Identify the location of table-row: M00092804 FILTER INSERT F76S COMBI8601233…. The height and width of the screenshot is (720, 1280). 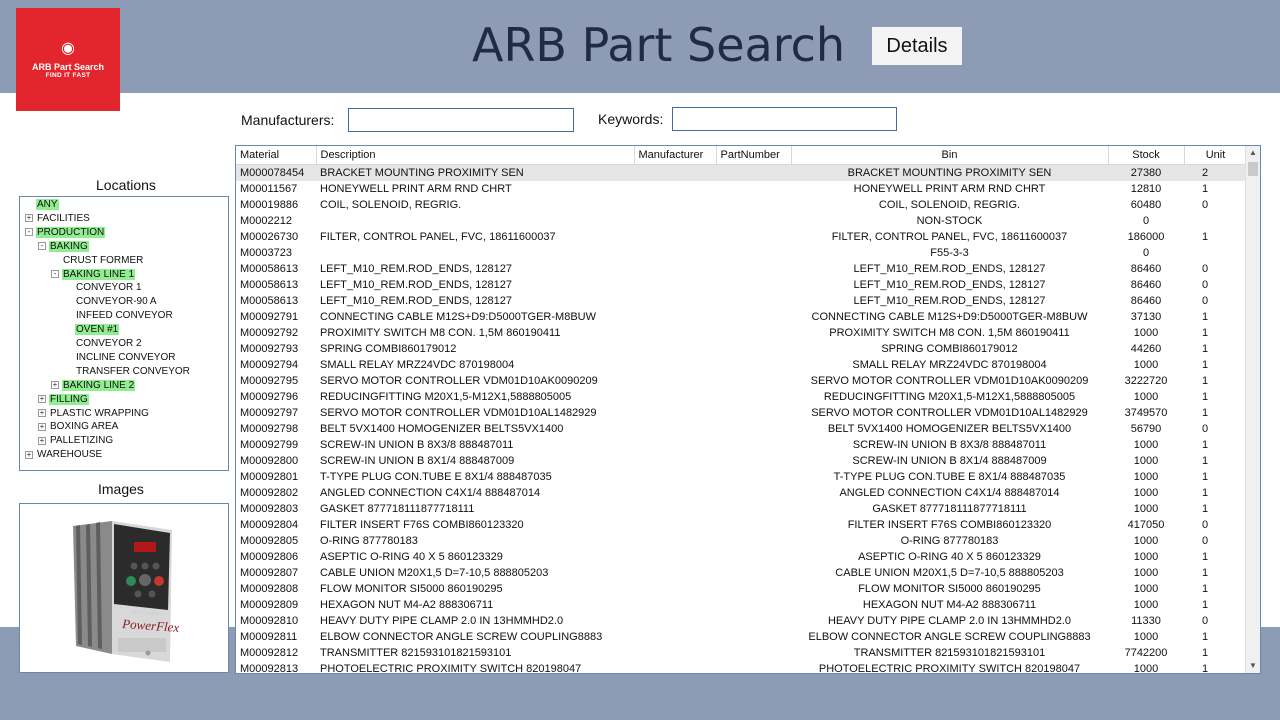
(741, 525).